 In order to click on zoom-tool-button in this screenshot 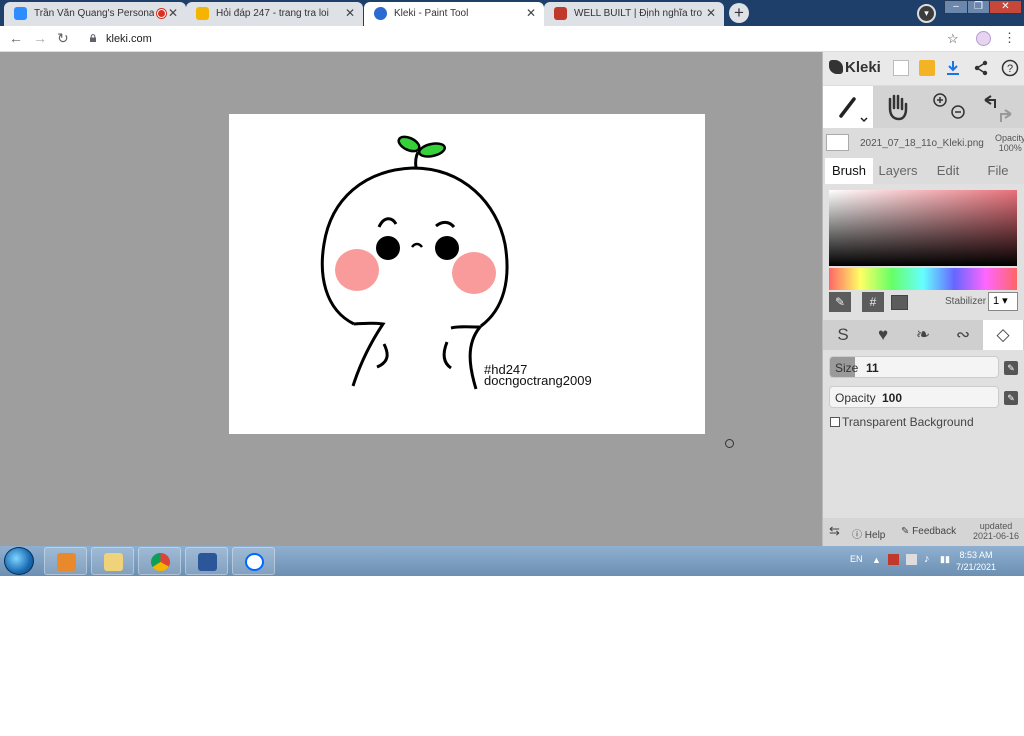, I will do `click(948, 107)`.